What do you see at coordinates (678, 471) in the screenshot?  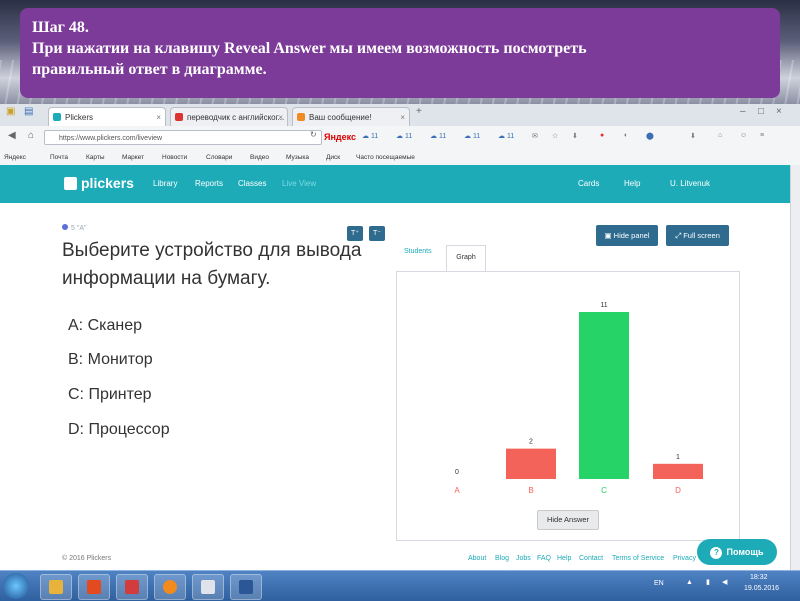 I see `bar-D` at bounding box center [678, 471].